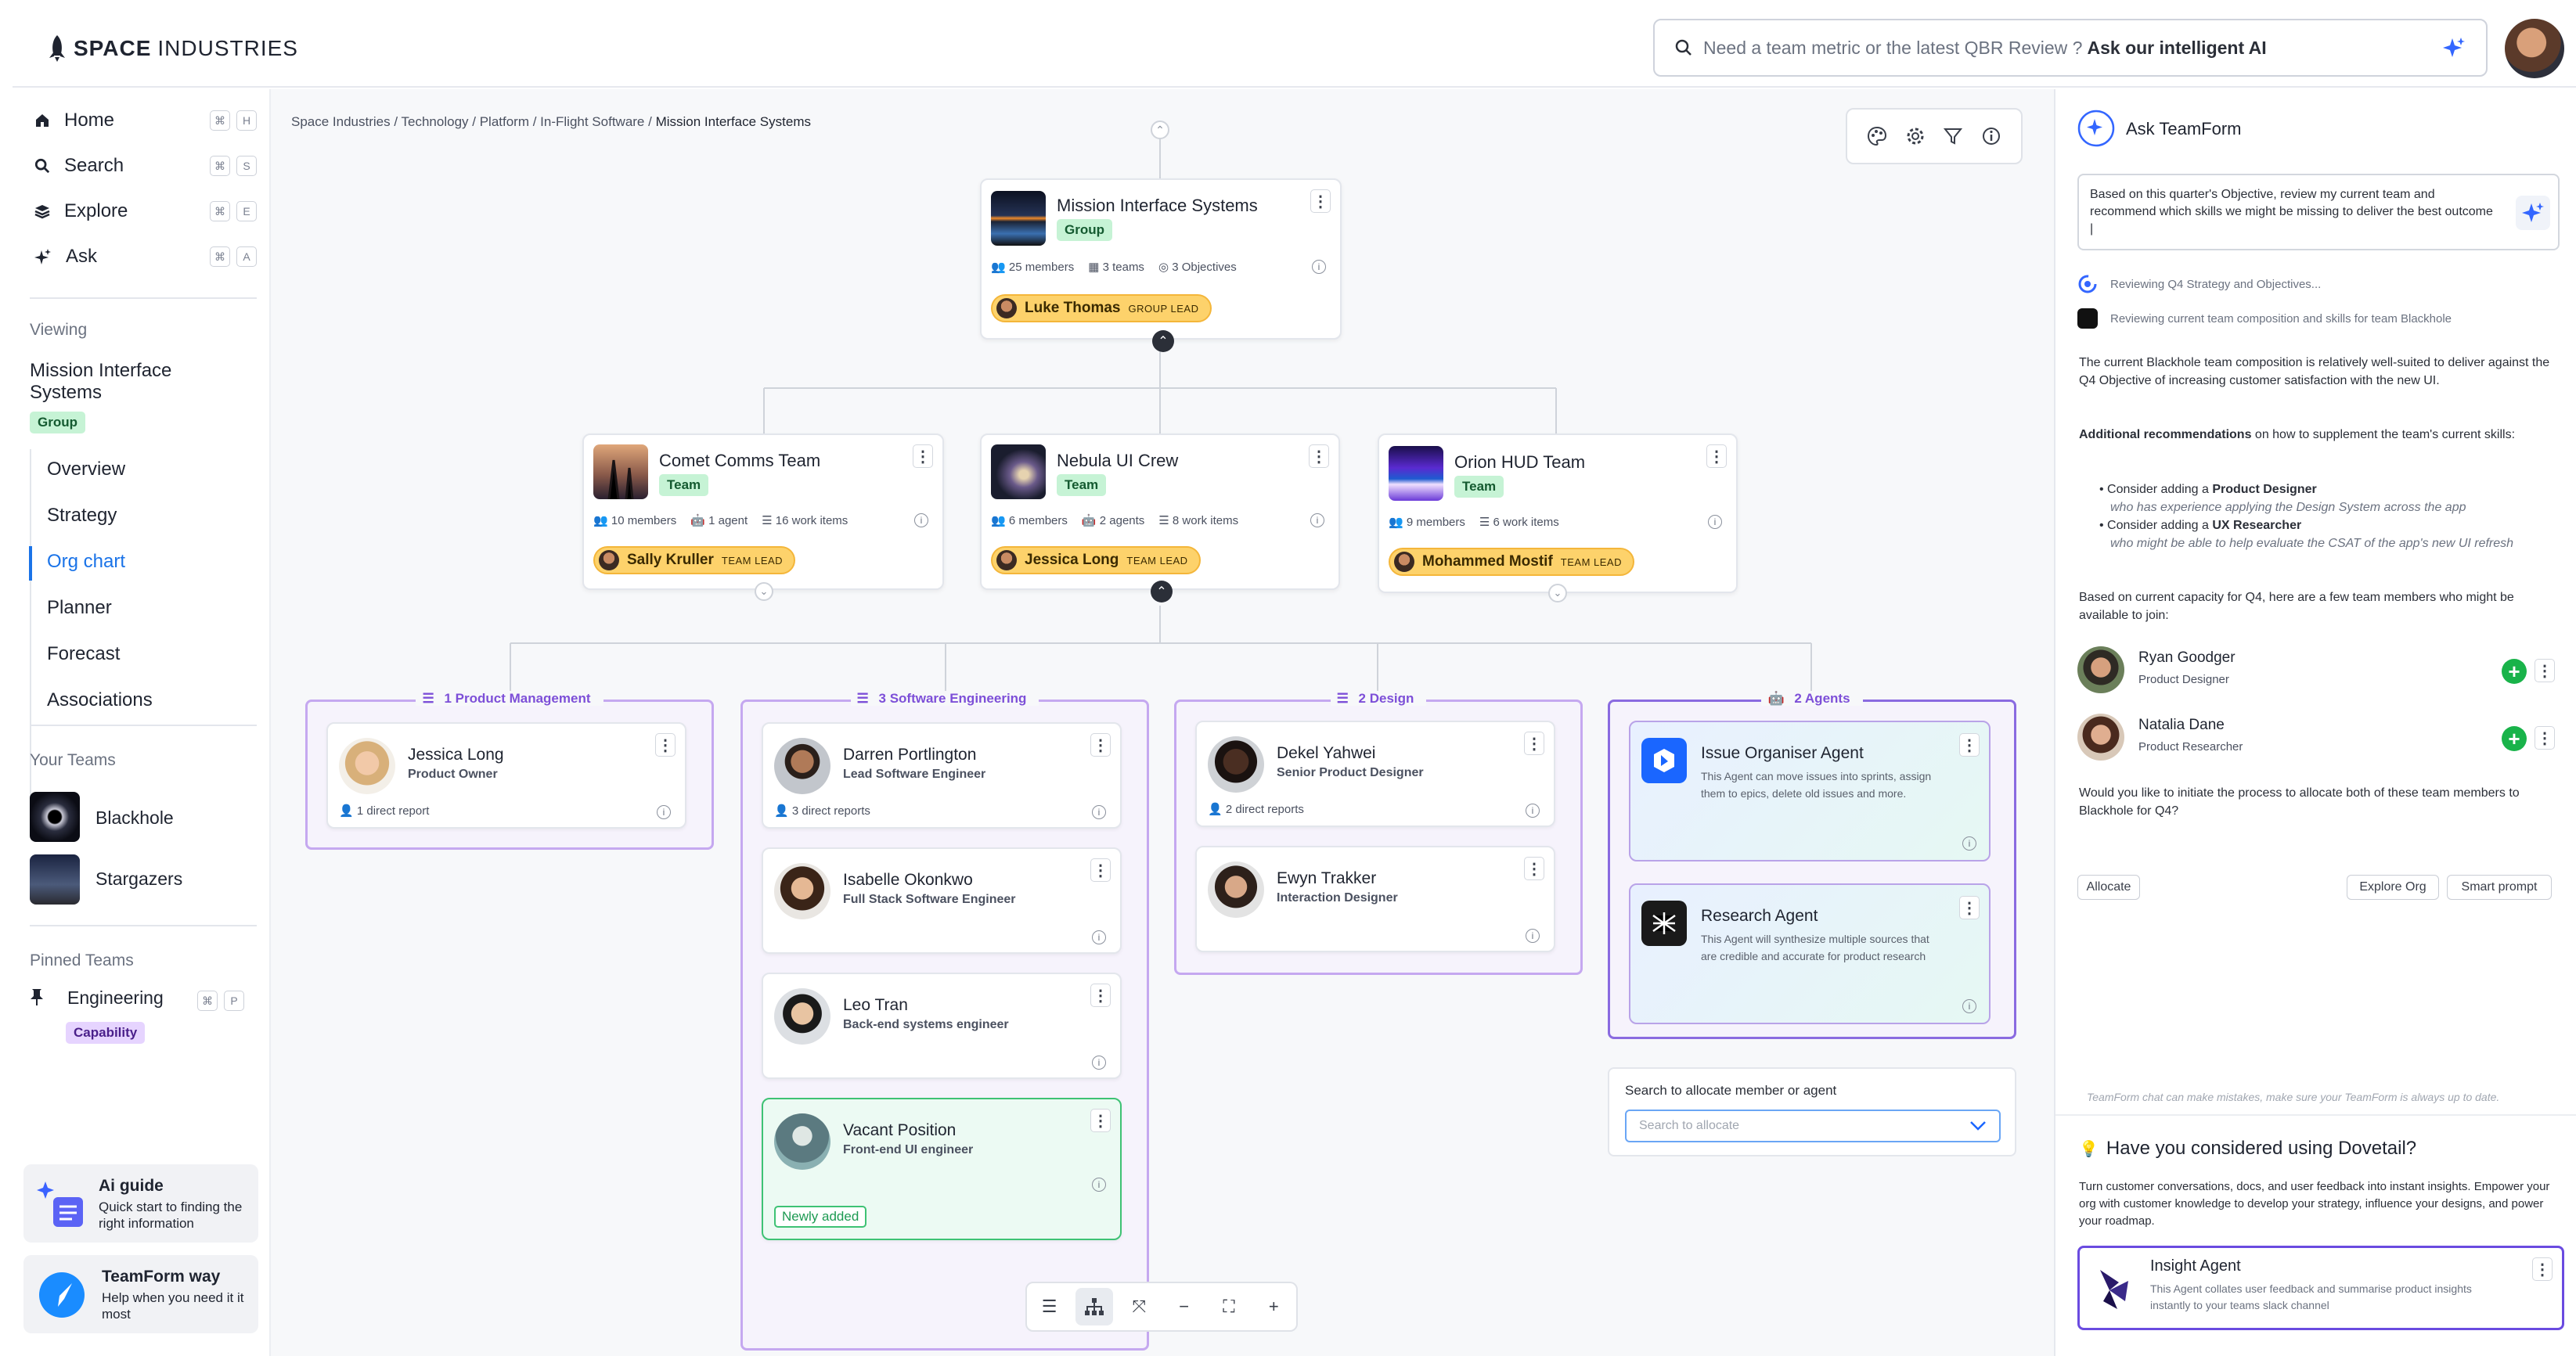 The width and height of the screenshot is (2576, 1356). I want to click on chevron-down-icon, so click(1978, 1126).